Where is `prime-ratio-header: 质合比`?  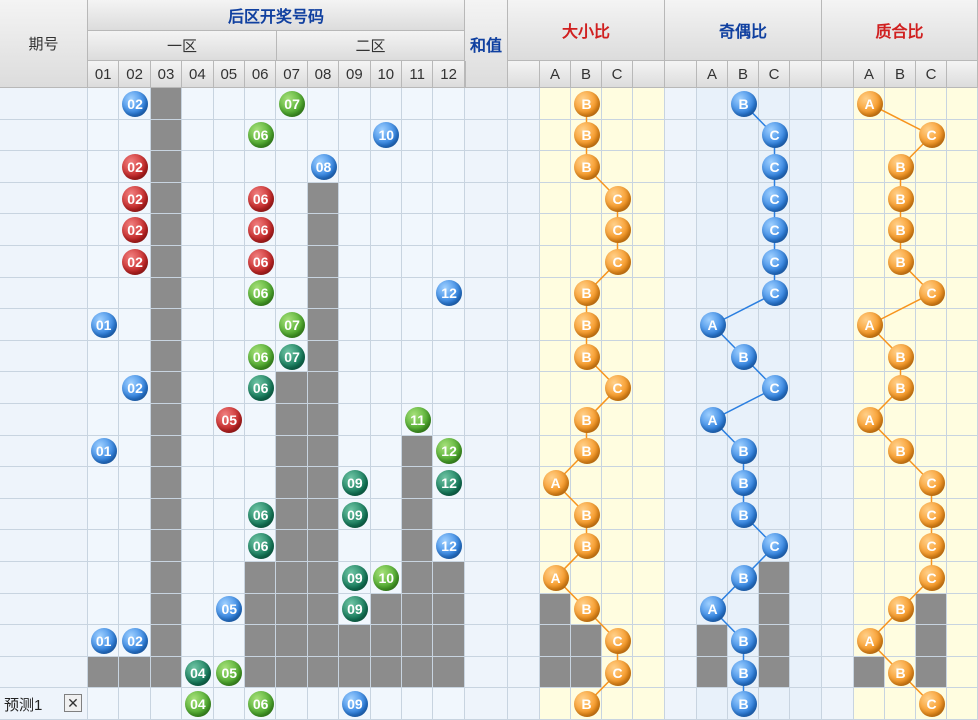 prime-ratio-header: 质合比 is located at coordinates (900, 30).